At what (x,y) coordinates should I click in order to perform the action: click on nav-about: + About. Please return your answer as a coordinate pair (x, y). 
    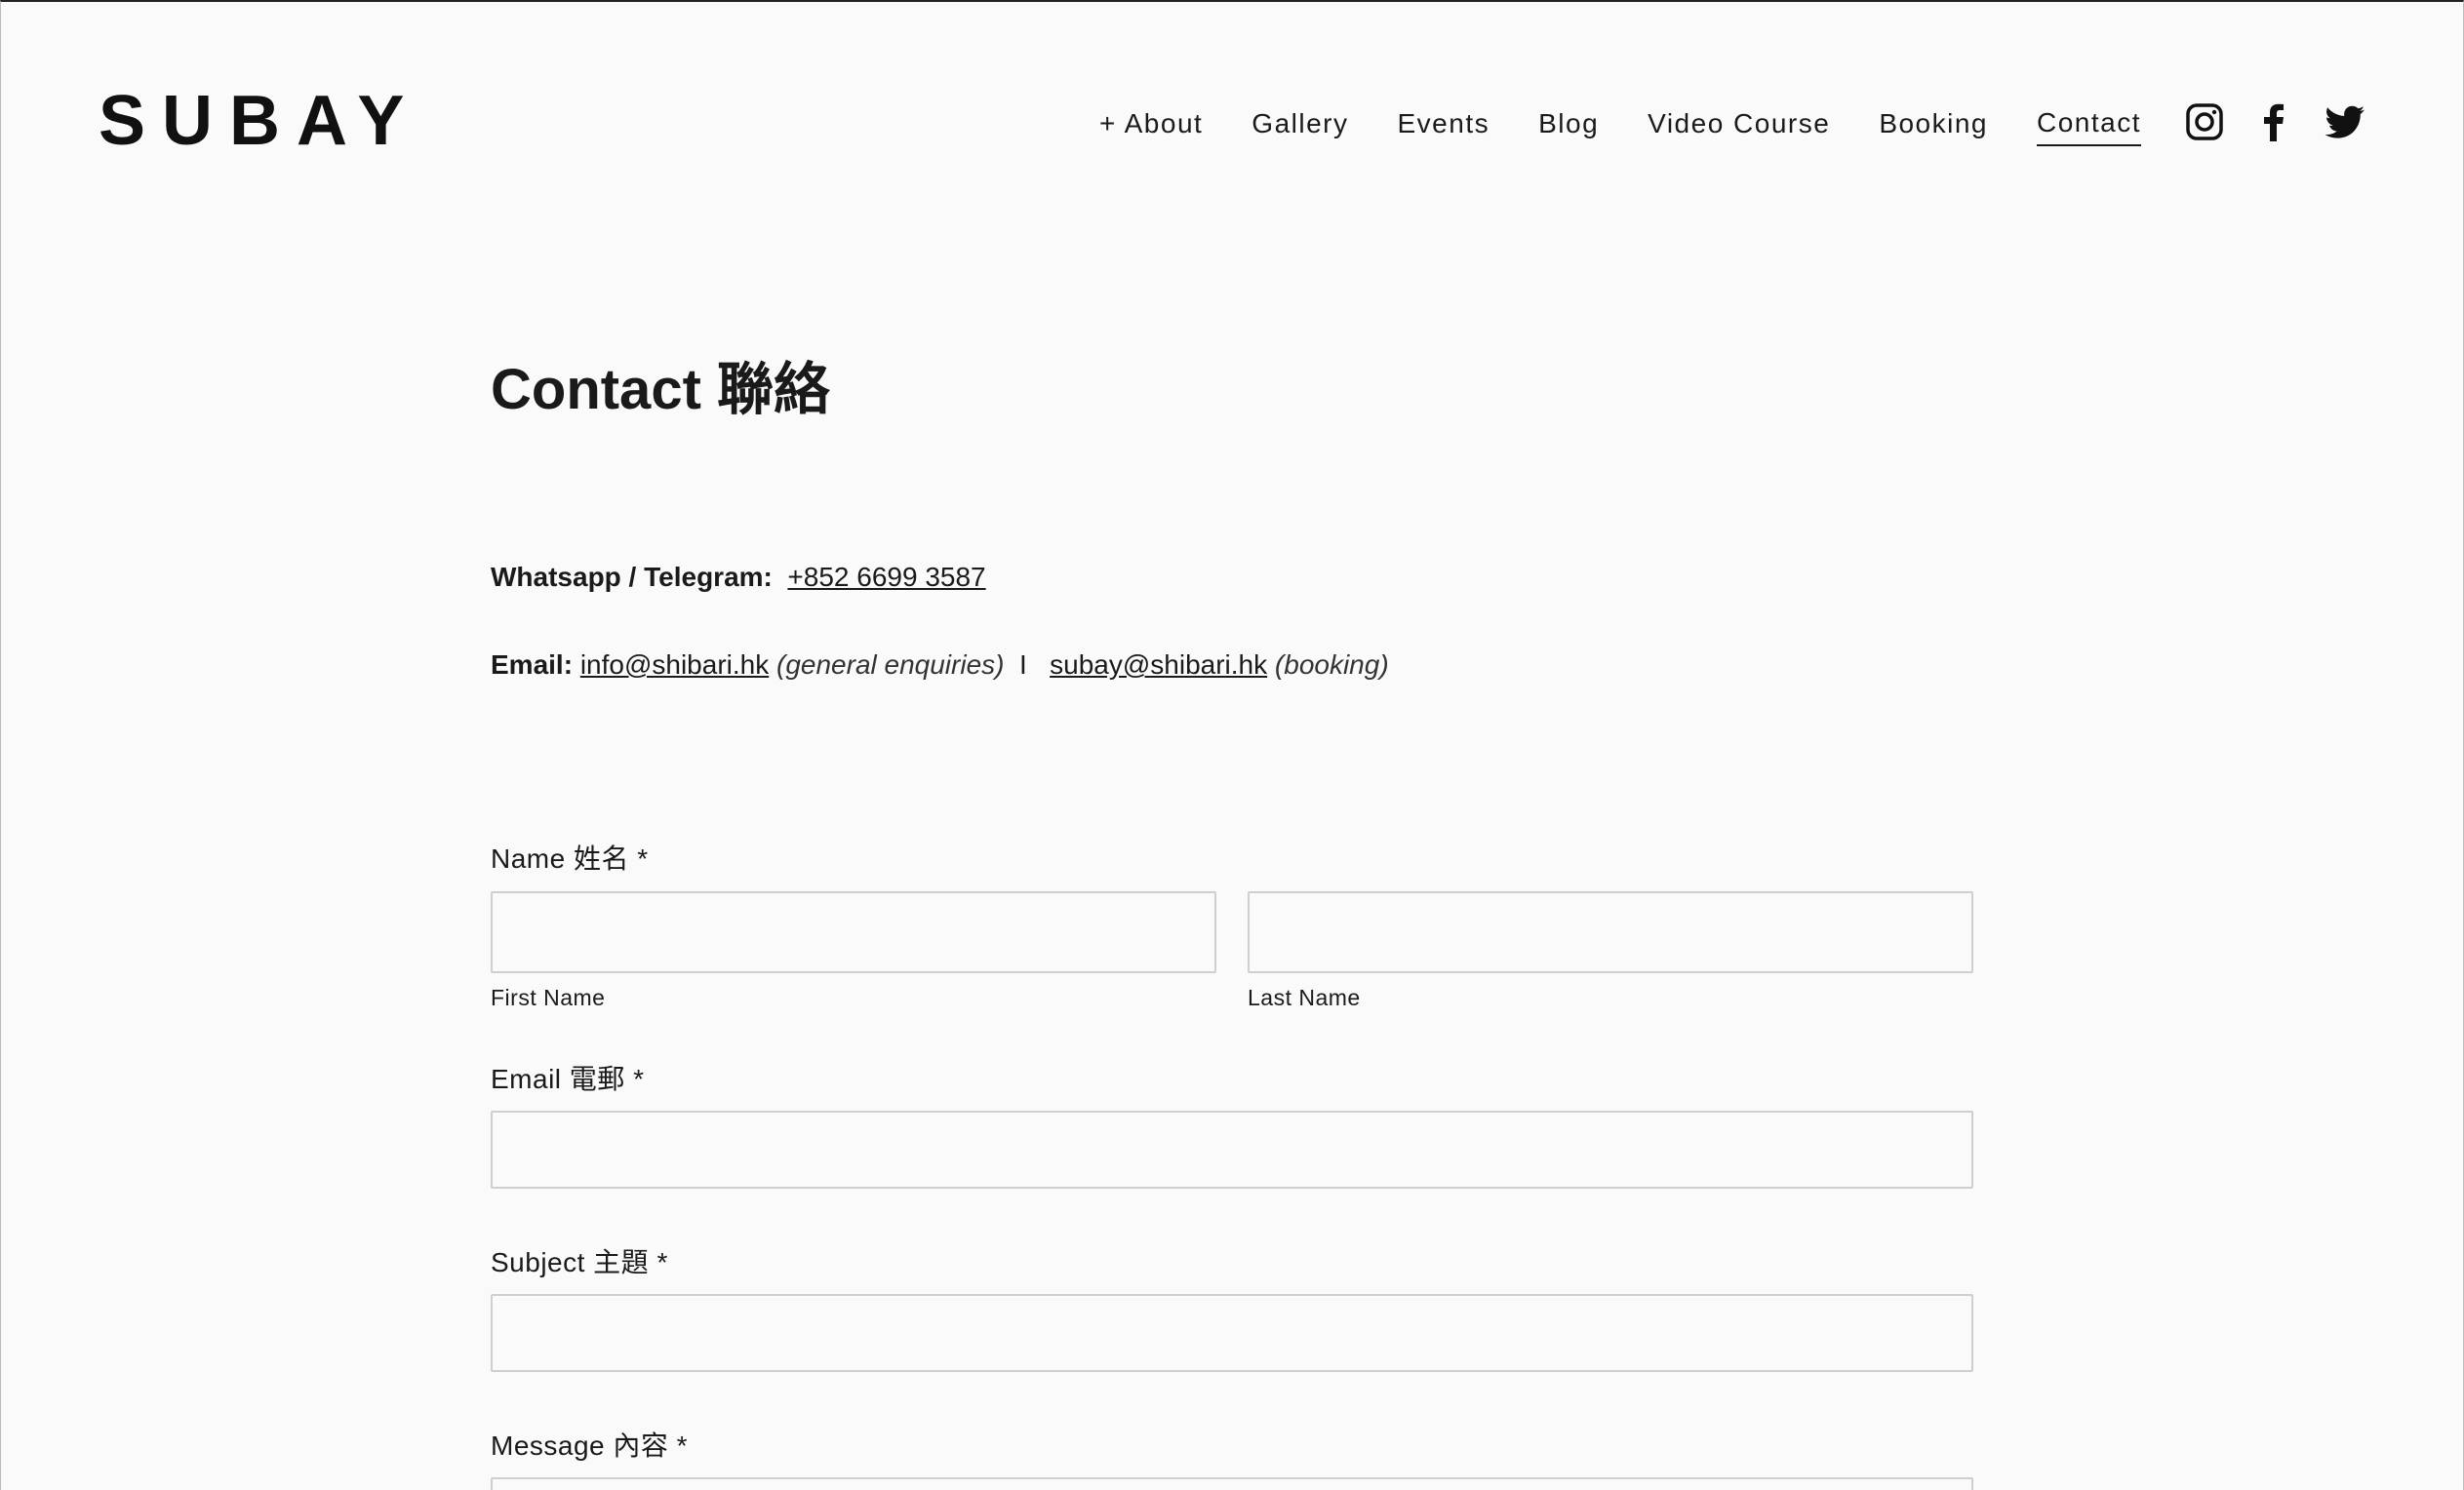
    Looking at the image, I should click on (1151, 124).